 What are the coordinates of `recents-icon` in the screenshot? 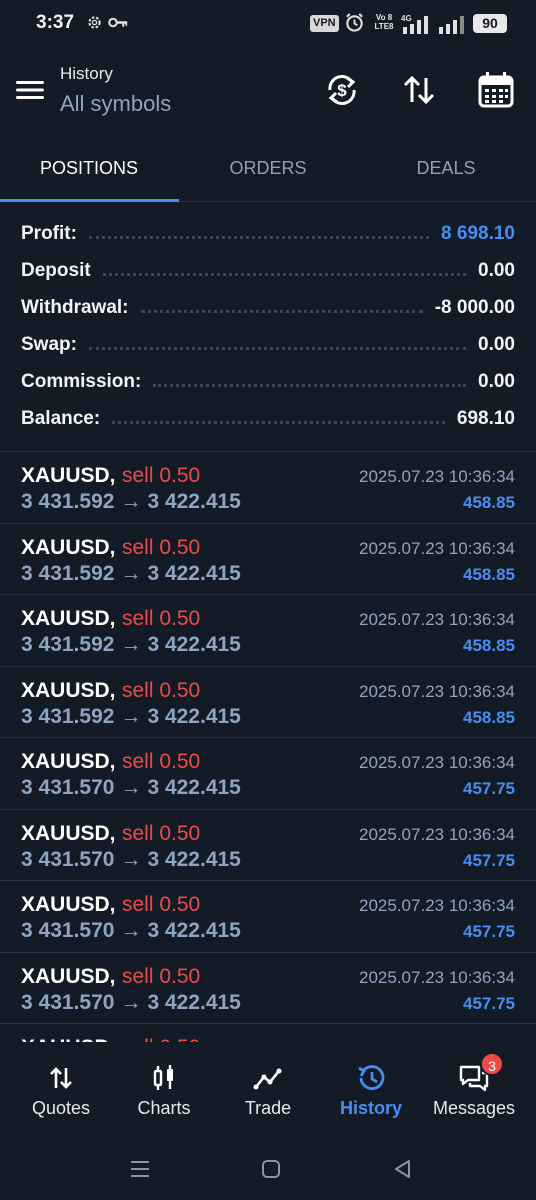 It's located at (140, 1169).